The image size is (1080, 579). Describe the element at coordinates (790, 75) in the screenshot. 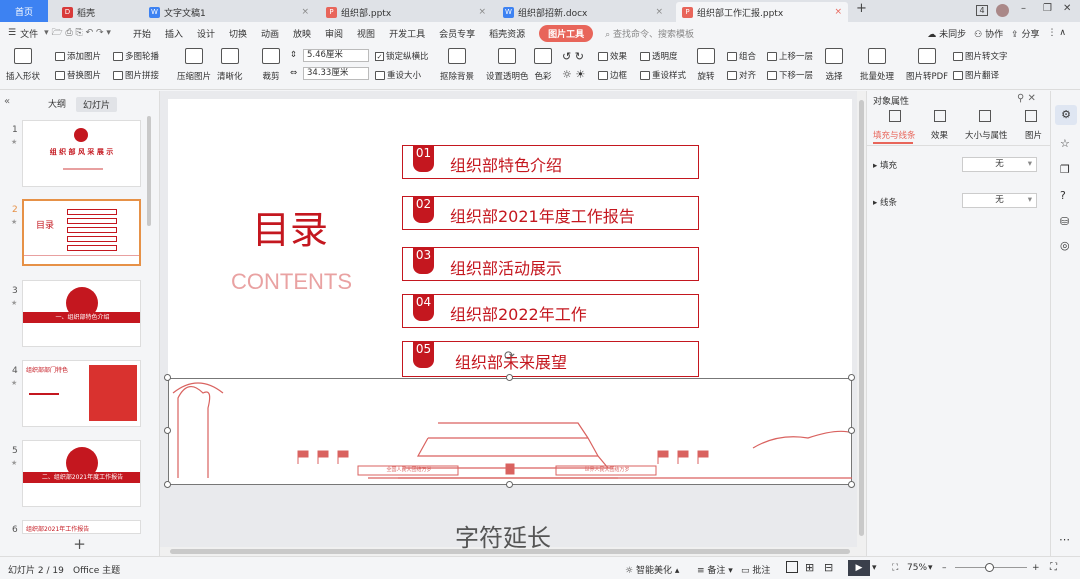

I see `send-backward-button: 下移一层` at that location.